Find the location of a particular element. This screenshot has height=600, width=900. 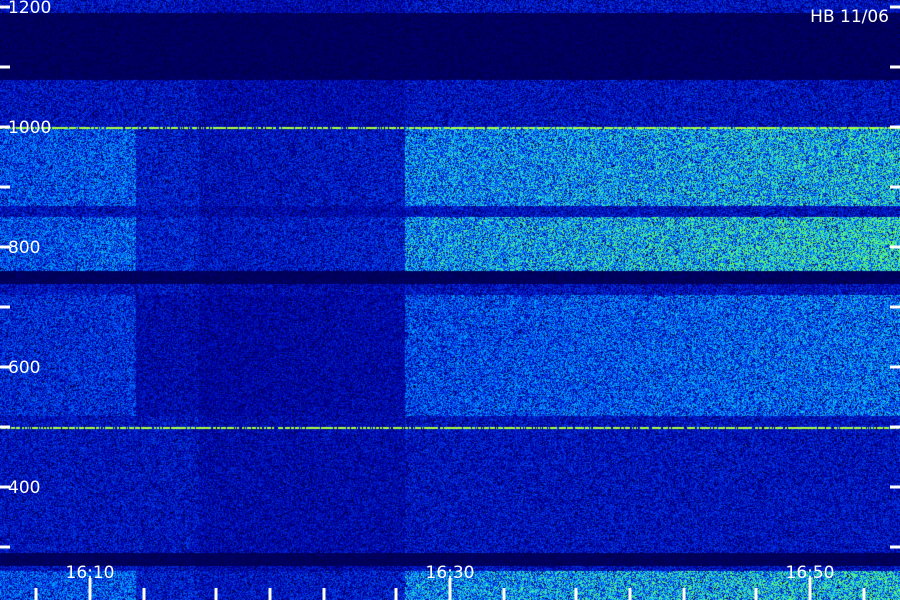

x-tick-label: 16:50 is located at coordinates (810, 573).